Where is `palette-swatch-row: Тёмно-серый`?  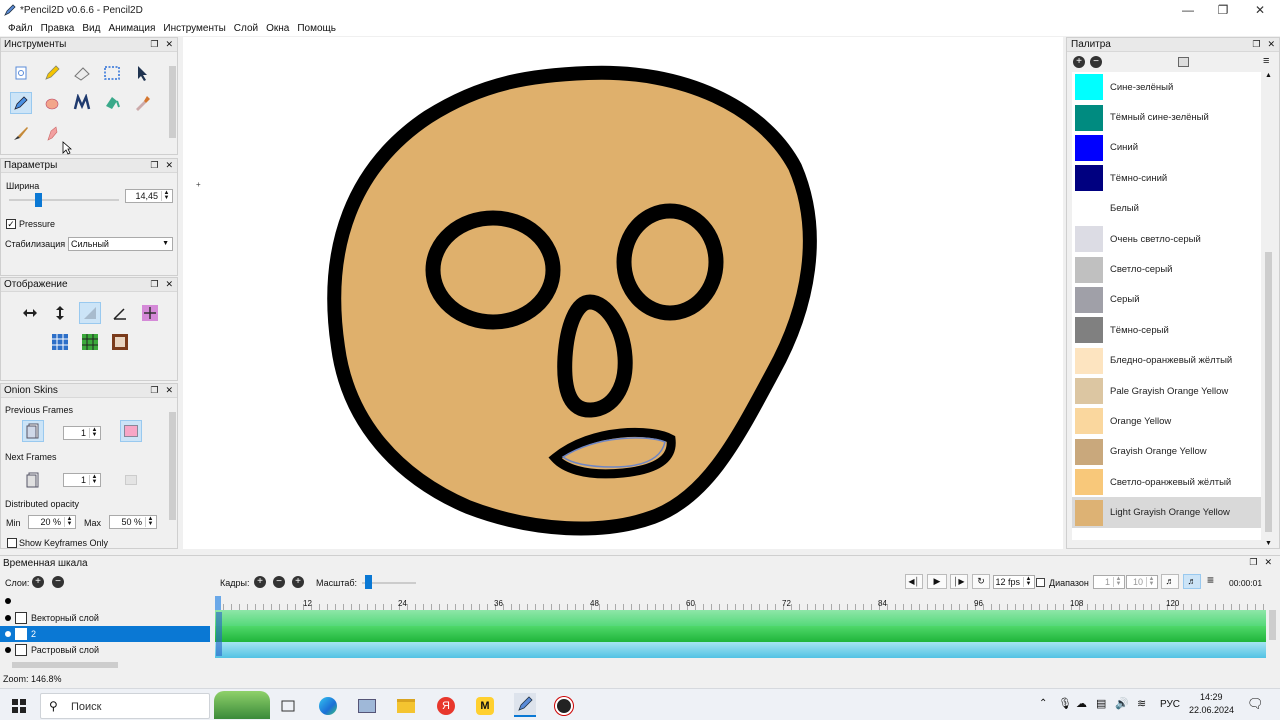 palette-swatch-row: Тёмно-серый is located at coordinates (1166, 330).